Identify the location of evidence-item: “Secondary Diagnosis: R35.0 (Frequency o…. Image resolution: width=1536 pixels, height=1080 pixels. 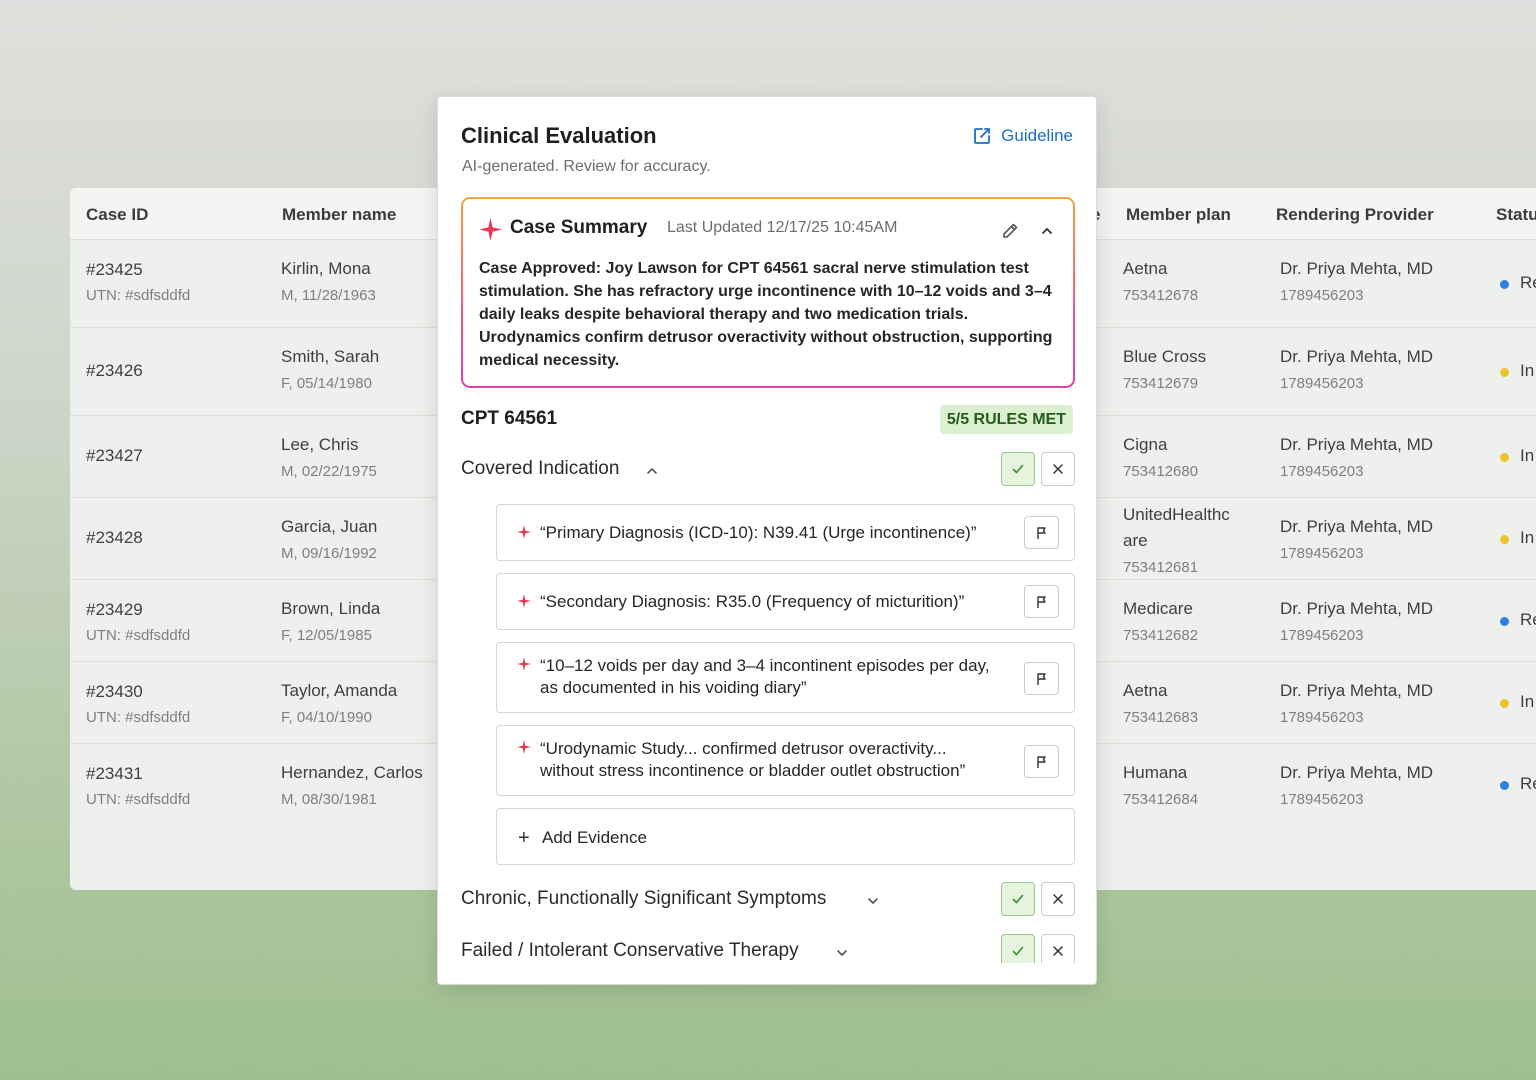
(785, 601).